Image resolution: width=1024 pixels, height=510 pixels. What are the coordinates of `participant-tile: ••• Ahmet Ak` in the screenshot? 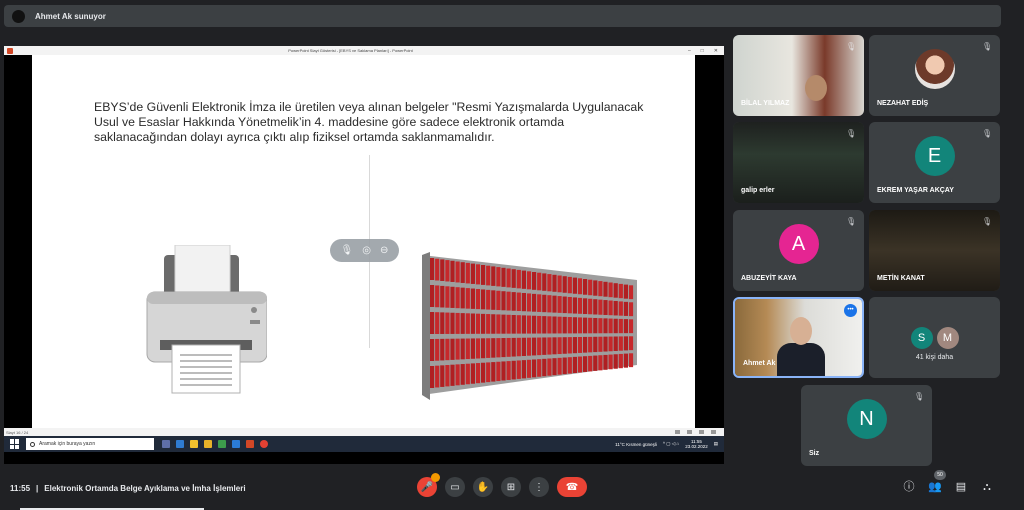 It's located at (798, 337).